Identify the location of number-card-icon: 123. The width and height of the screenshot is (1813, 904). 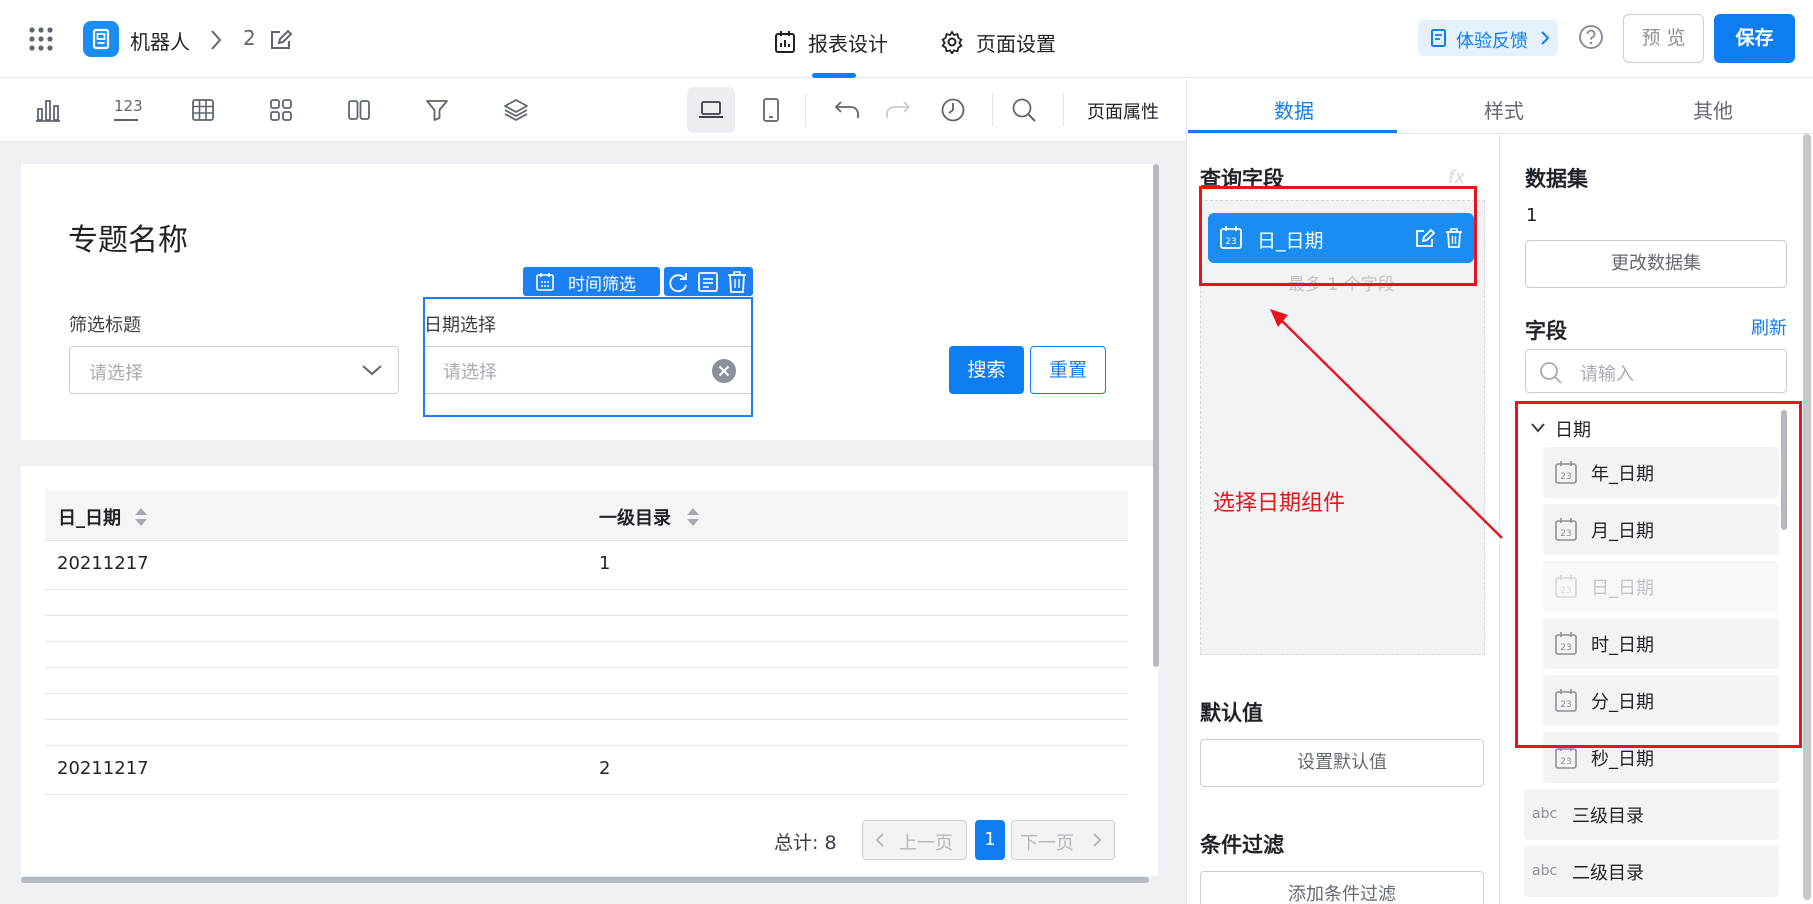
(128, 110).